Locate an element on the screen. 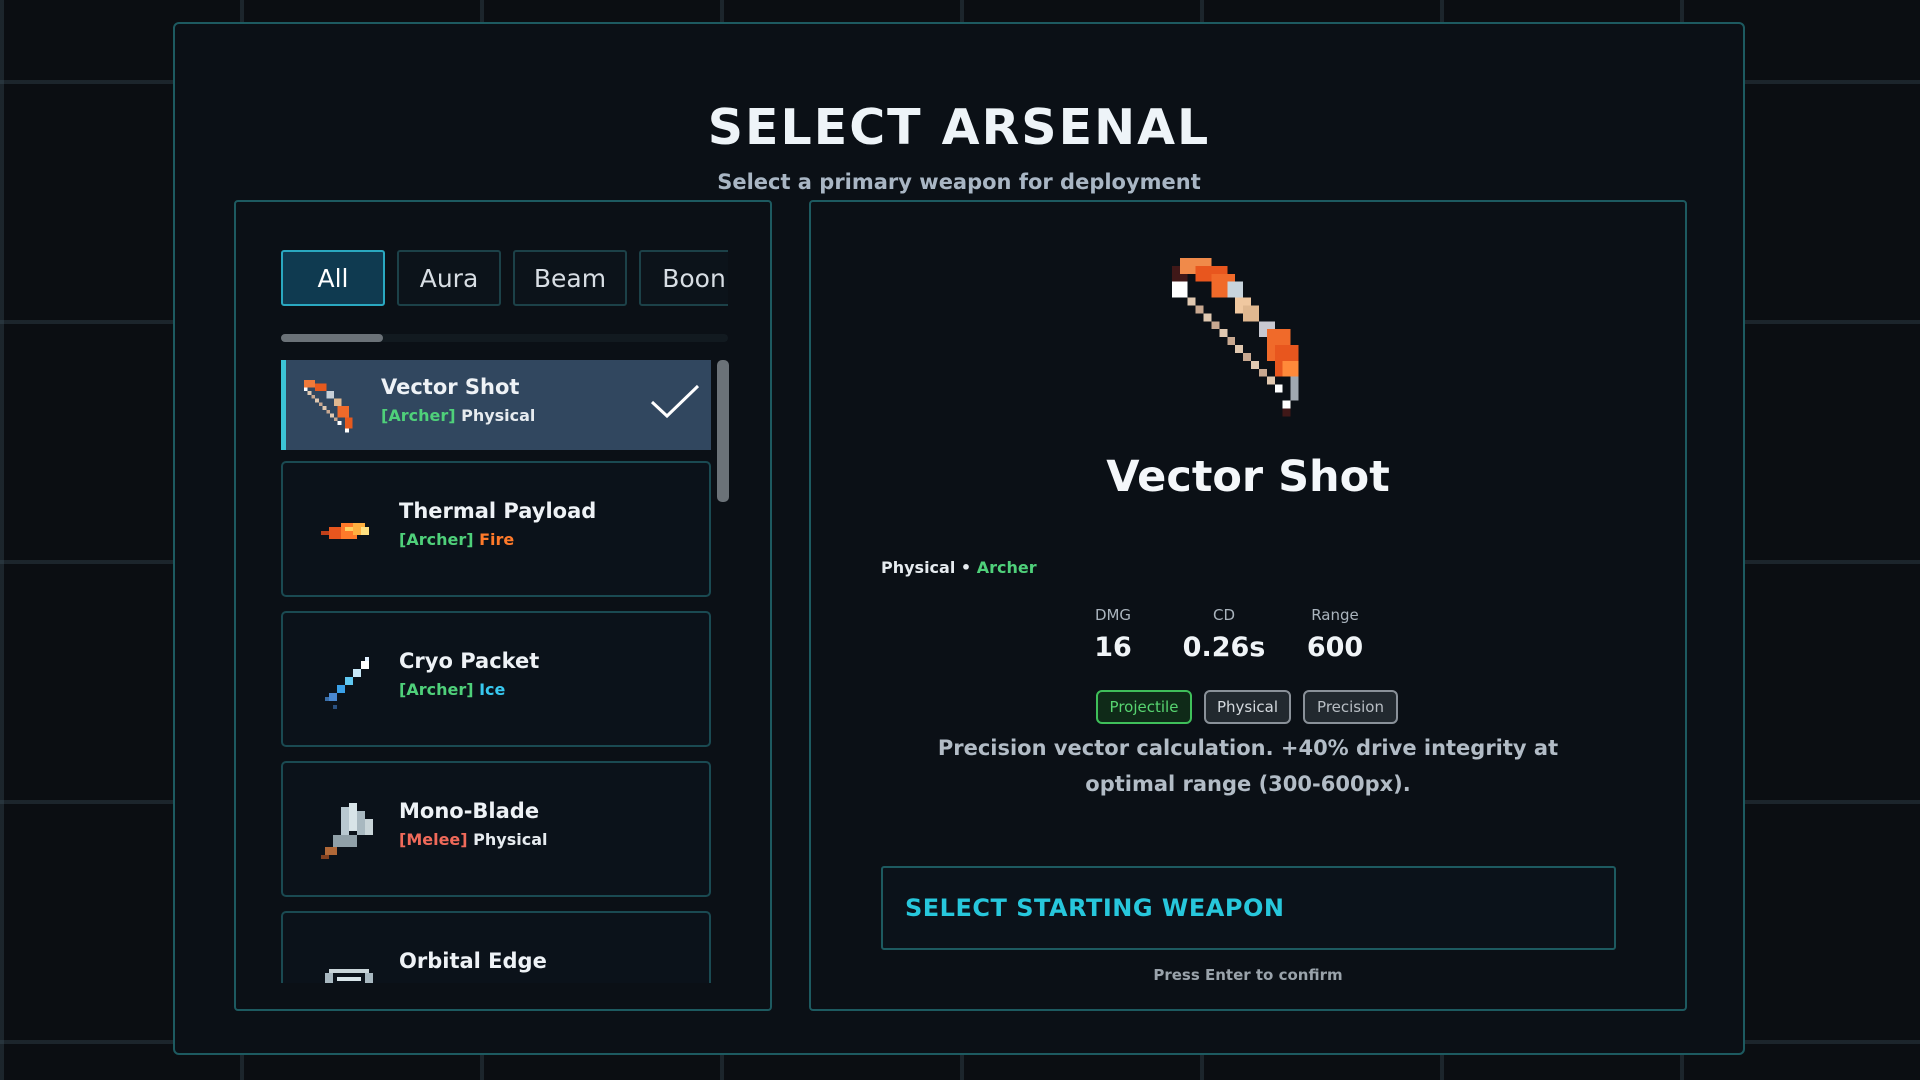  select-starting-weapon-button: SELECT STARTING WEAPON is located at coordinates (1248, 908).